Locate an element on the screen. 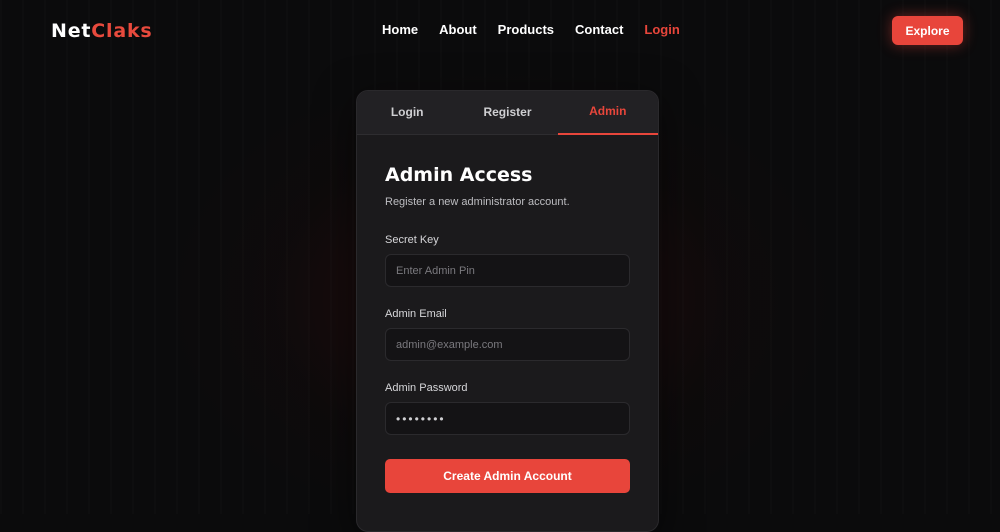  logo-text-net: Net is located at coordinates (71, 31).